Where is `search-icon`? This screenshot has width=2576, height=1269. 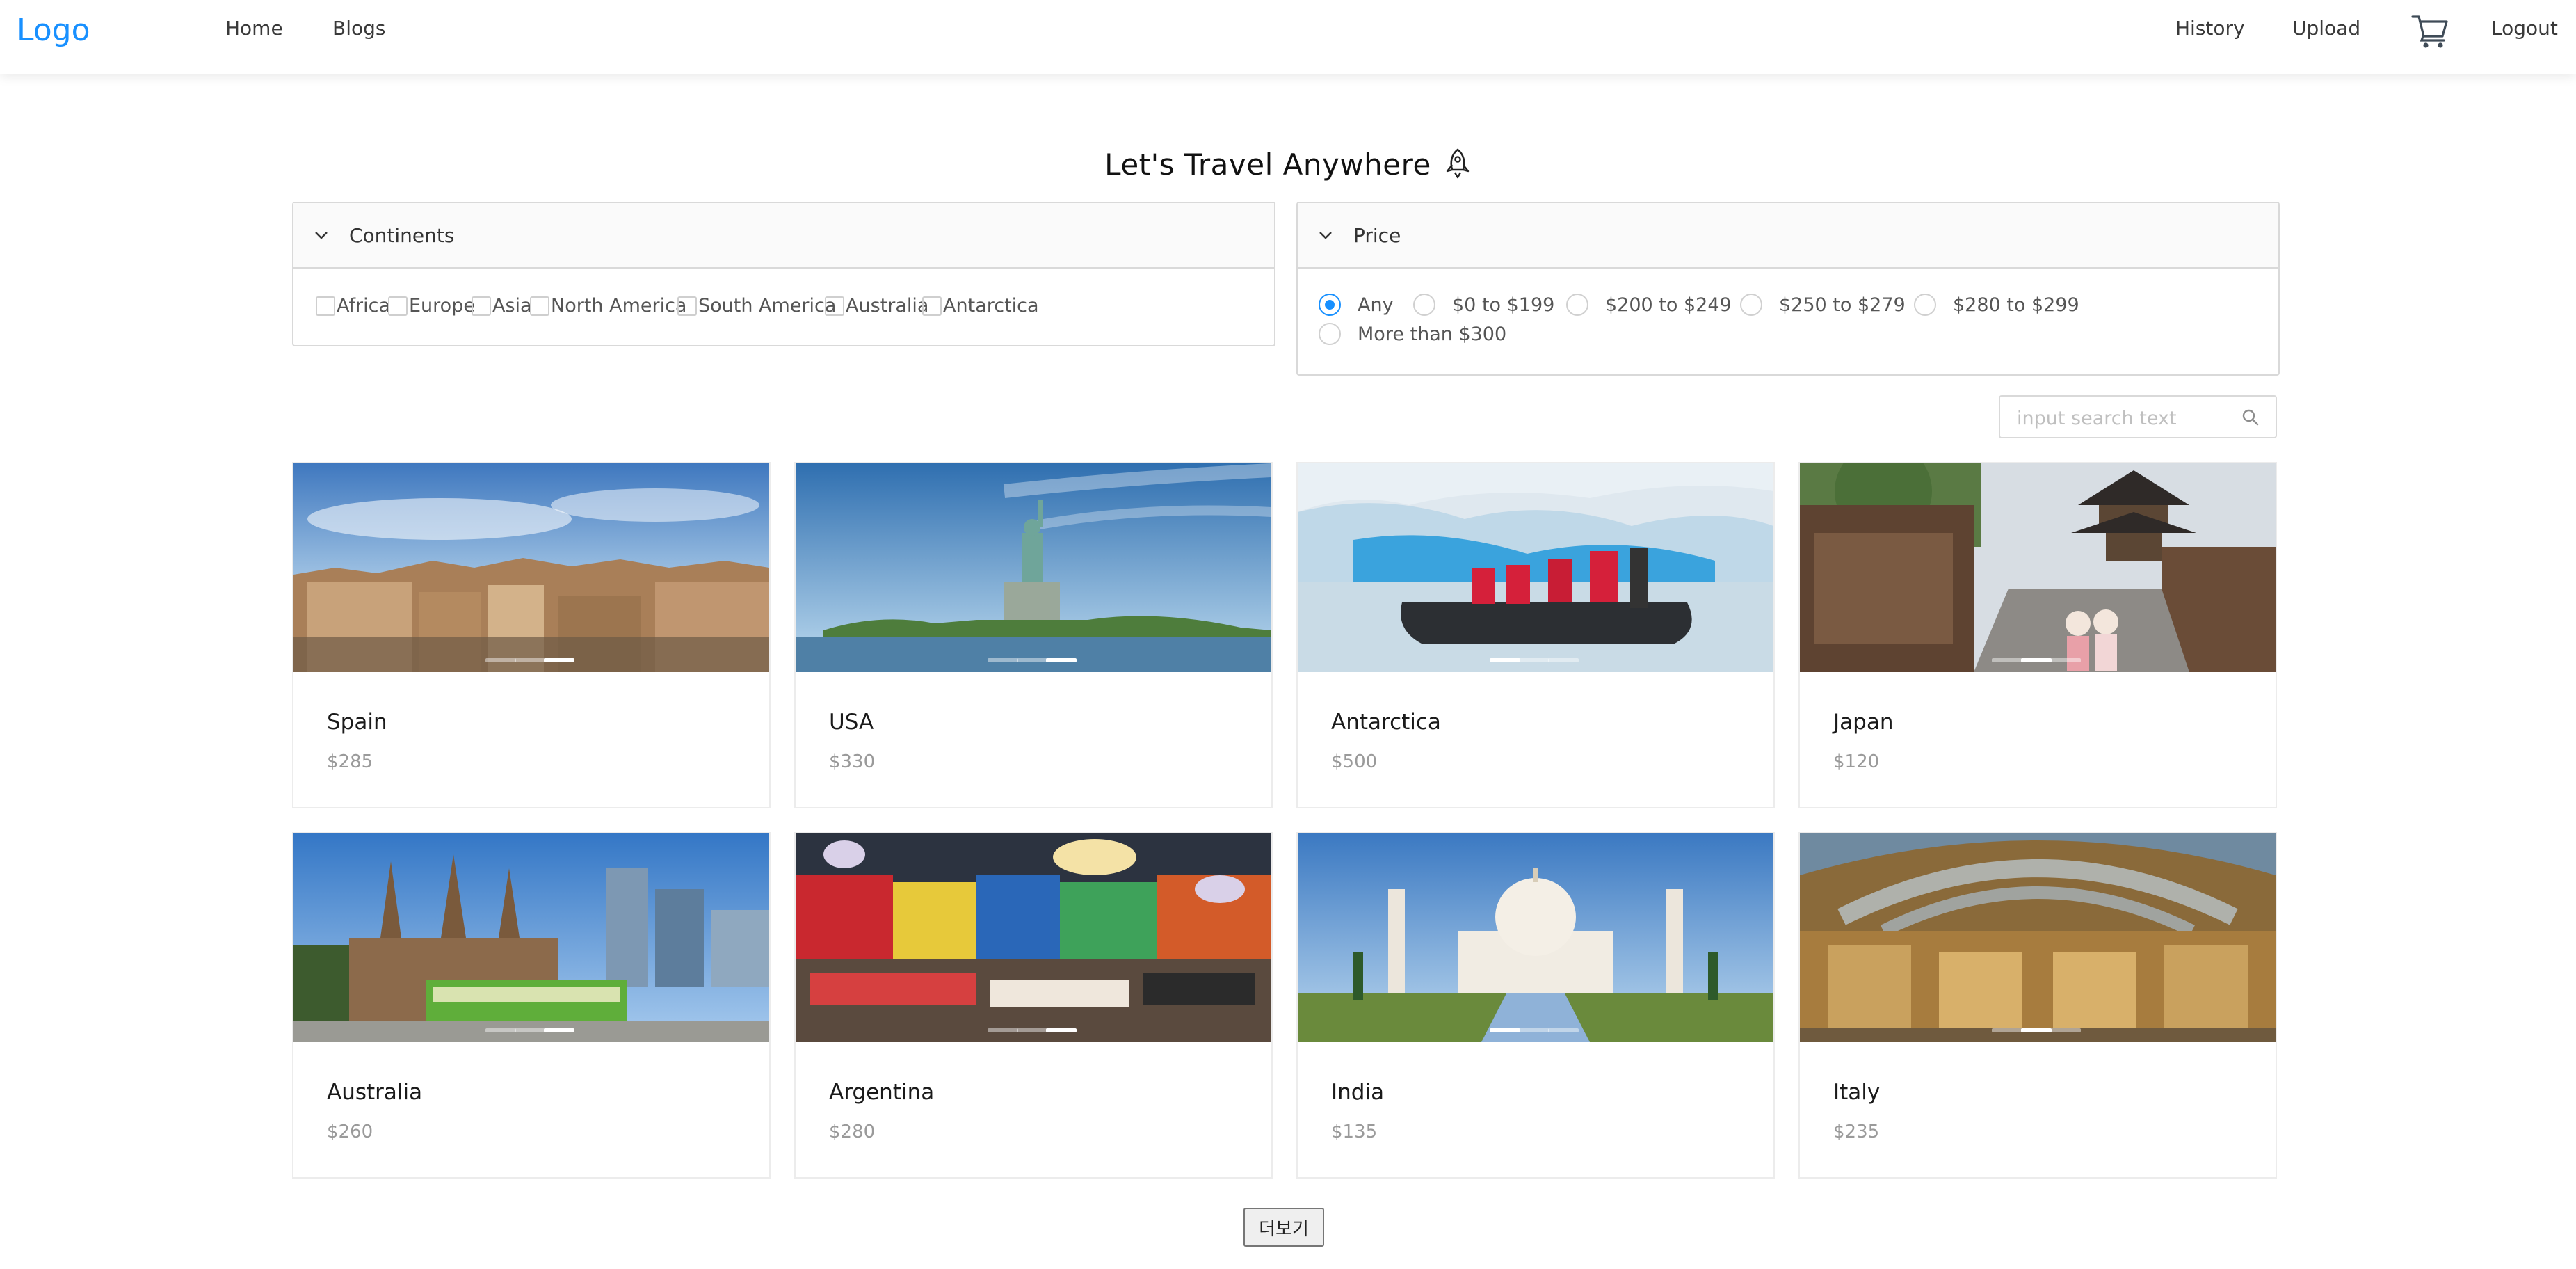 search-icon is located at coordinates (2250, 418).